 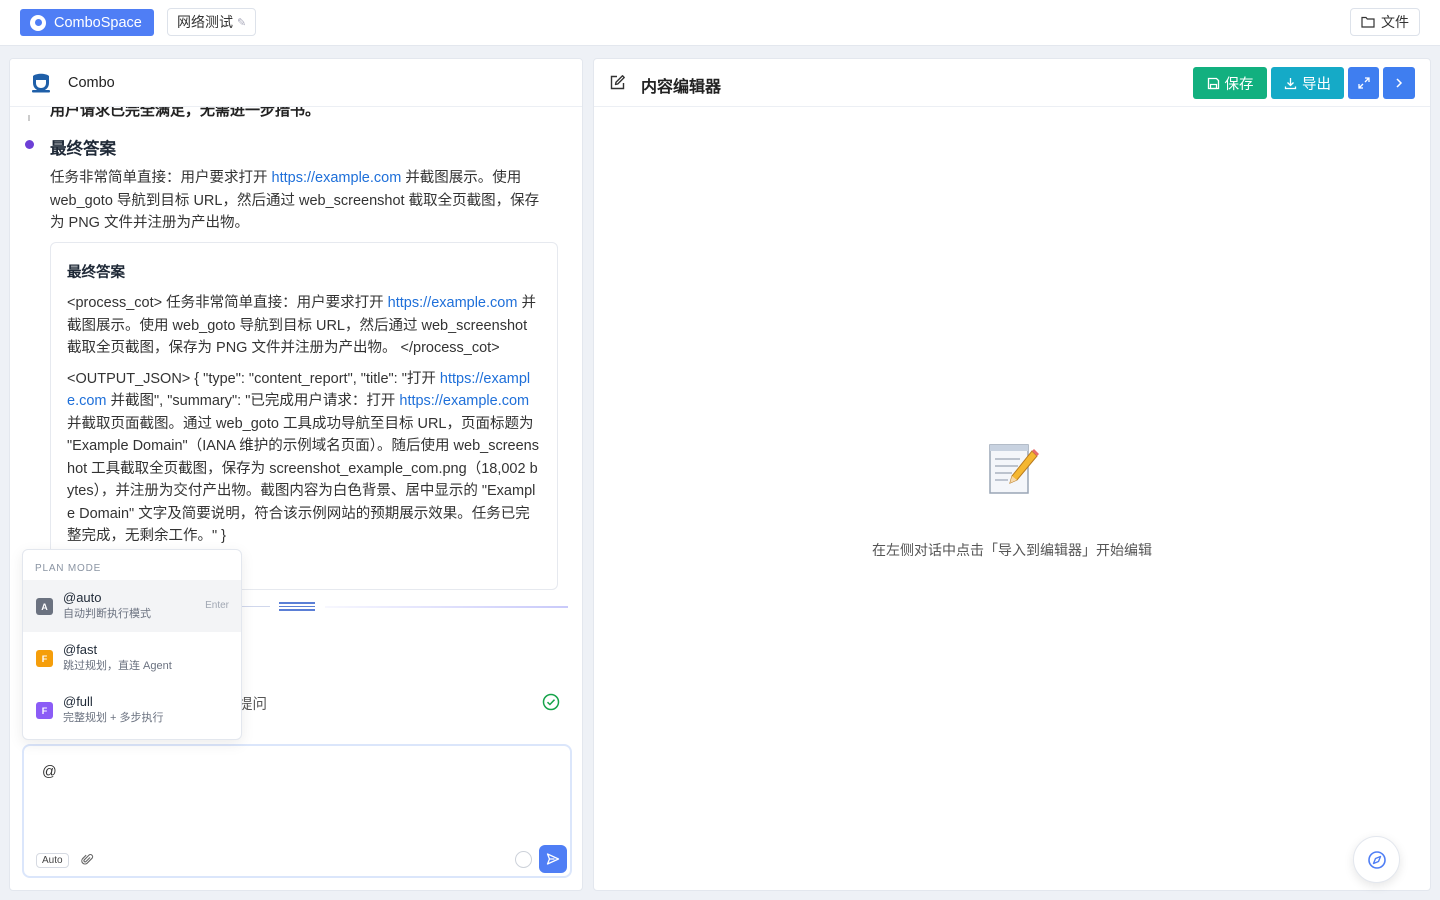 What do you see at coordinates (80, 649) in the screenshot?
I see `plan-item-name: @fast` at bounding box center [80, 649].